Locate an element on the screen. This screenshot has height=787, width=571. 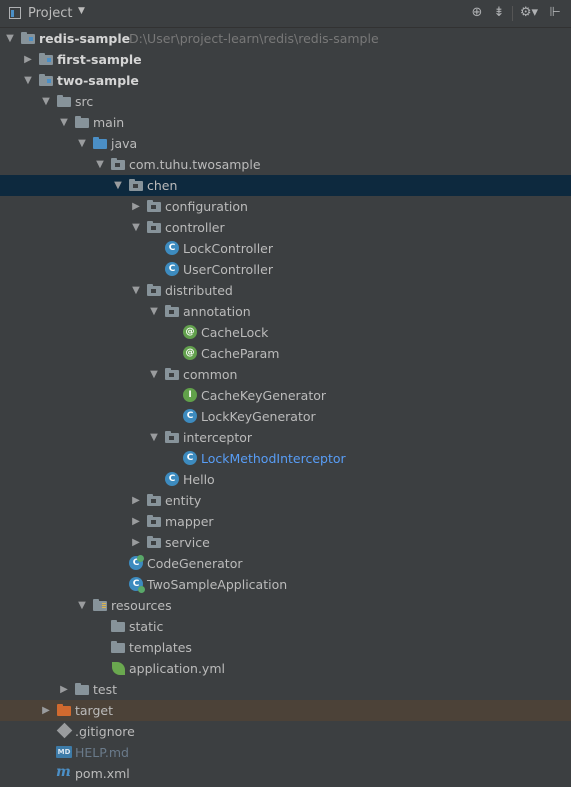
tree-node: ▼ interceptor is located at coordinates (285, 437).